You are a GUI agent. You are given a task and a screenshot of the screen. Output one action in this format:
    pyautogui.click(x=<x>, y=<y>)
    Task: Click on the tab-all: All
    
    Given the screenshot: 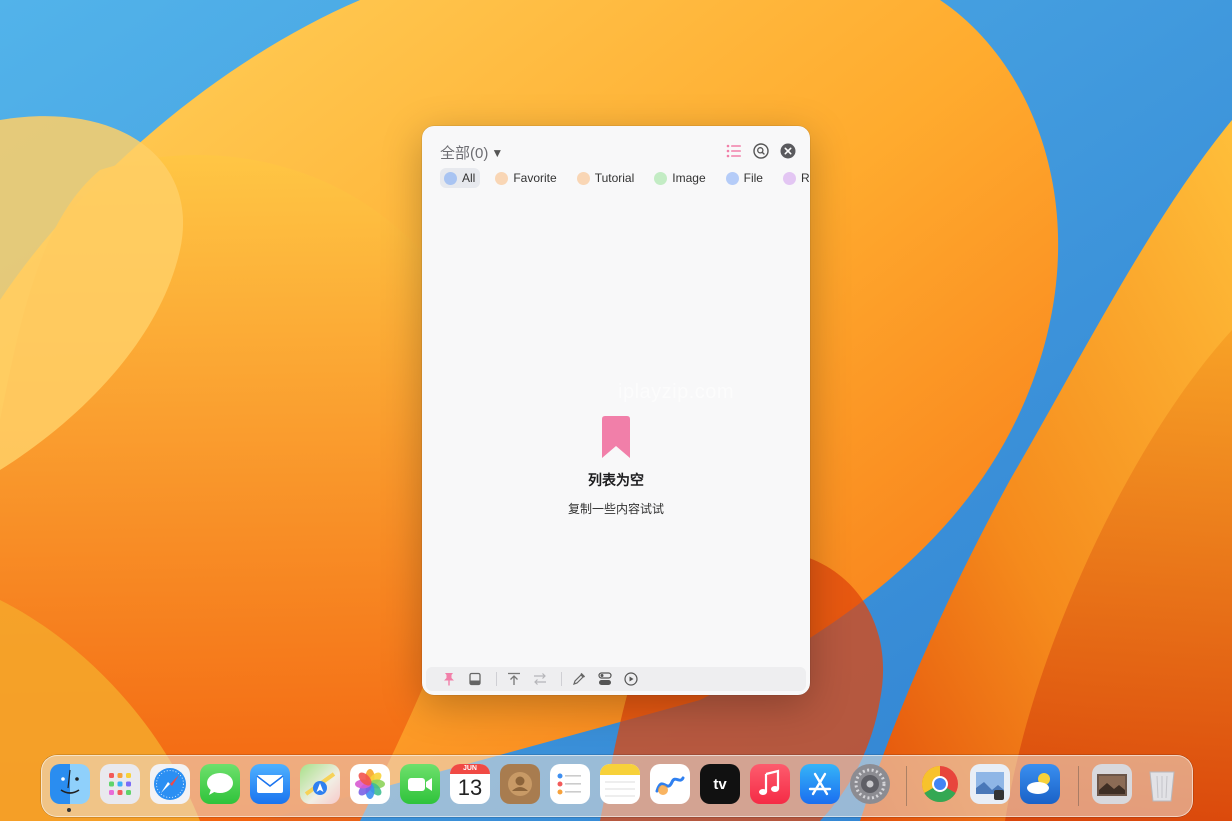 What is the action you would take?
    pyautogui.click(x=460, y=178)
    